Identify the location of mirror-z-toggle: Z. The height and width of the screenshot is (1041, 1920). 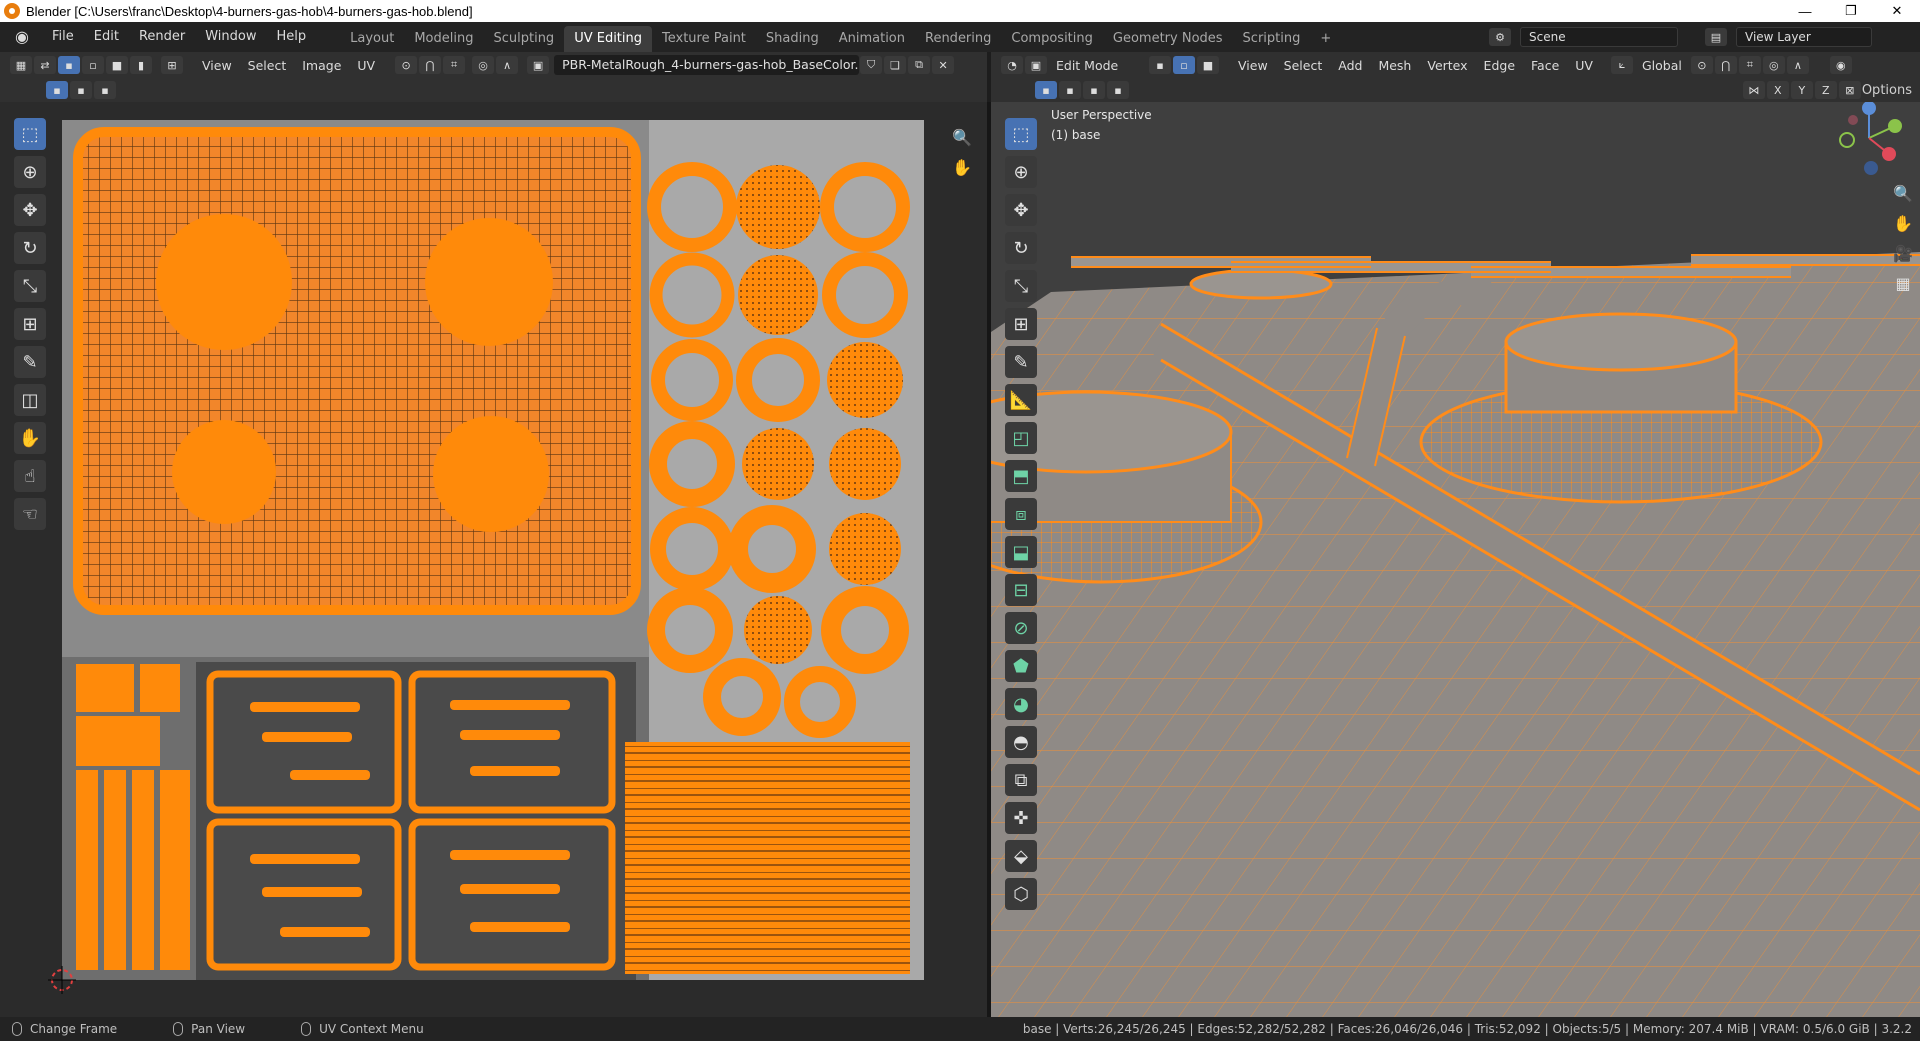
(1825, 90).